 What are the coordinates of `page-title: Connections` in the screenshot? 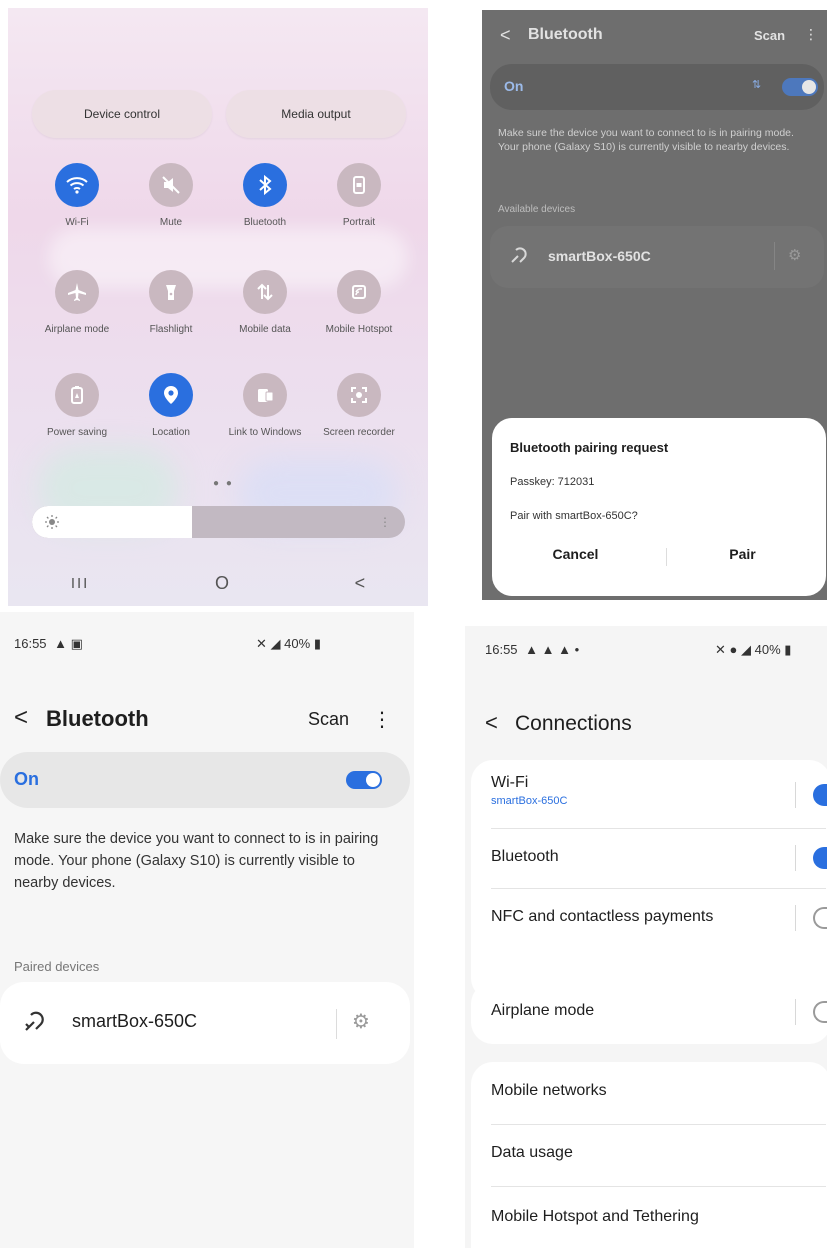 It's located at (573, 723).